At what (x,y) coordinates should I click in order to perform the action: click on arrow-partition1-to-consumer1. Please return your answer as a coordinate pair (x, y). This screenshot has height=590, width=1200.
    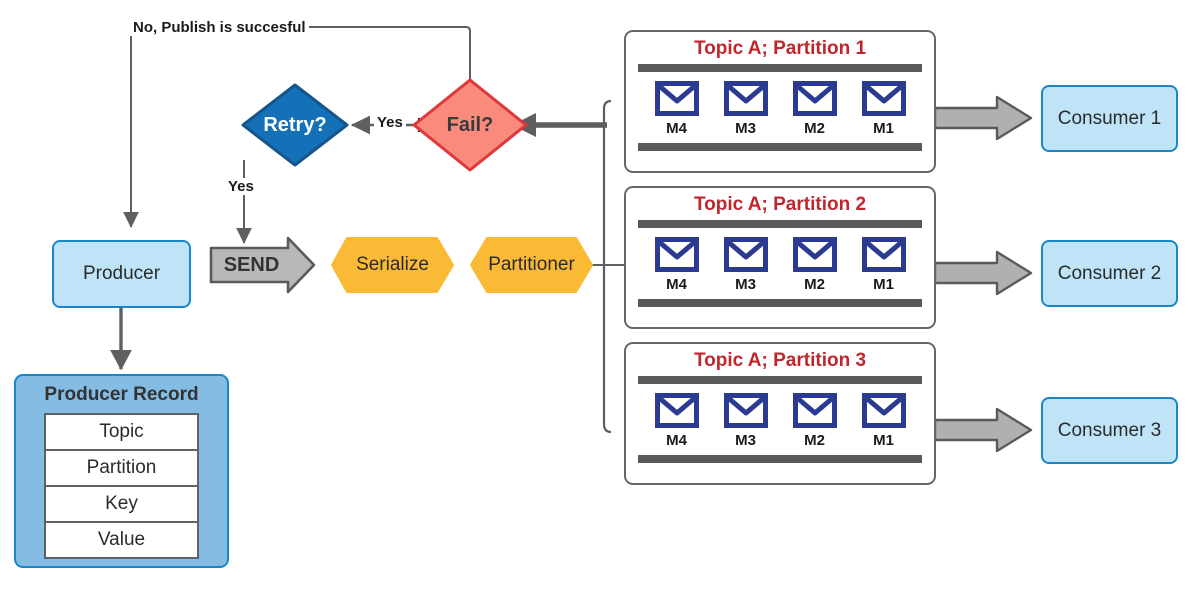
    Looking at the image, I should click on (983, 118).